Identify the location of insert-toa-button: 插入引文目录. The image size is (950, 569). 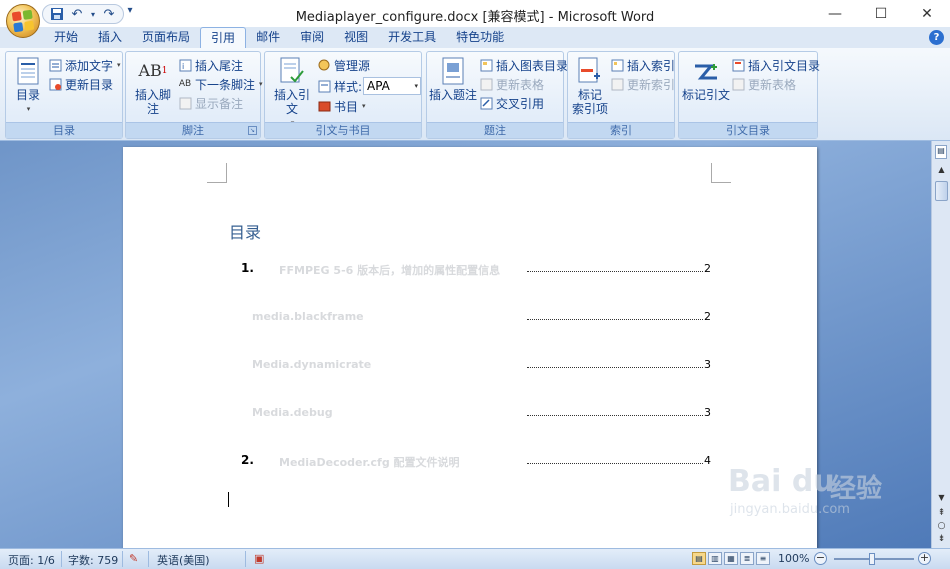
(775, 65).